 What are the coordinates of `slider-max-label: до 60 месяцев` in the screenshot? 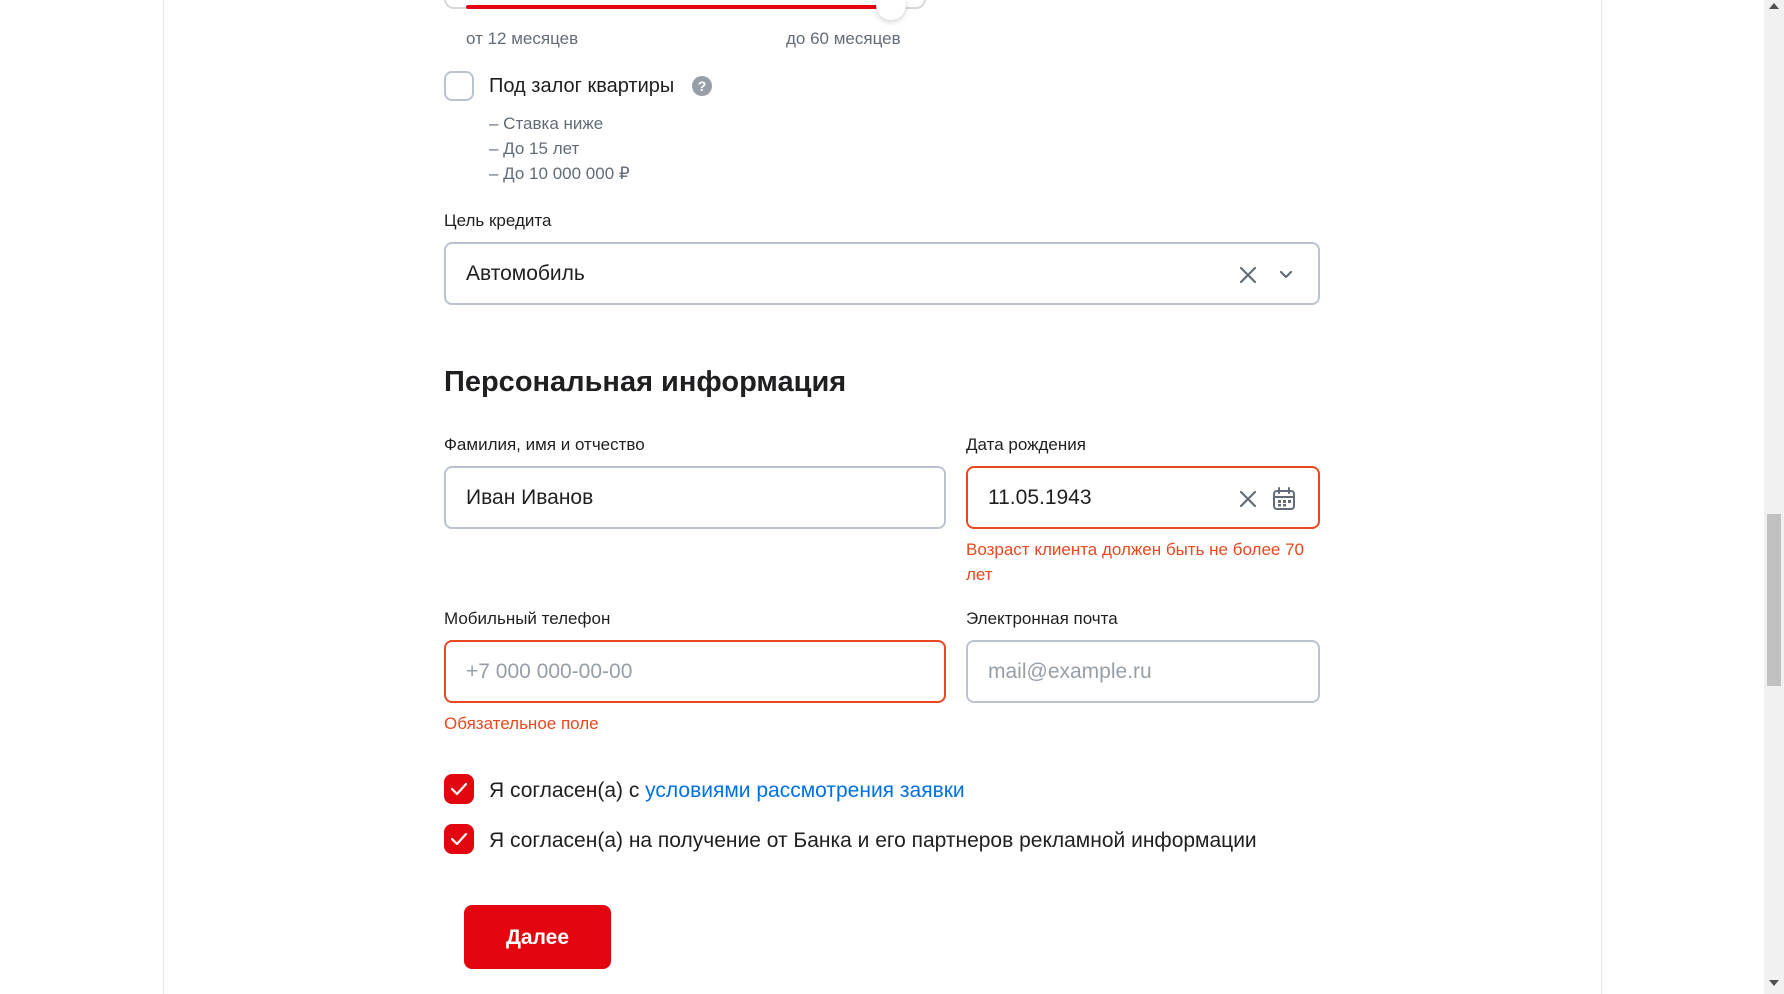 It's located at (843, 38).